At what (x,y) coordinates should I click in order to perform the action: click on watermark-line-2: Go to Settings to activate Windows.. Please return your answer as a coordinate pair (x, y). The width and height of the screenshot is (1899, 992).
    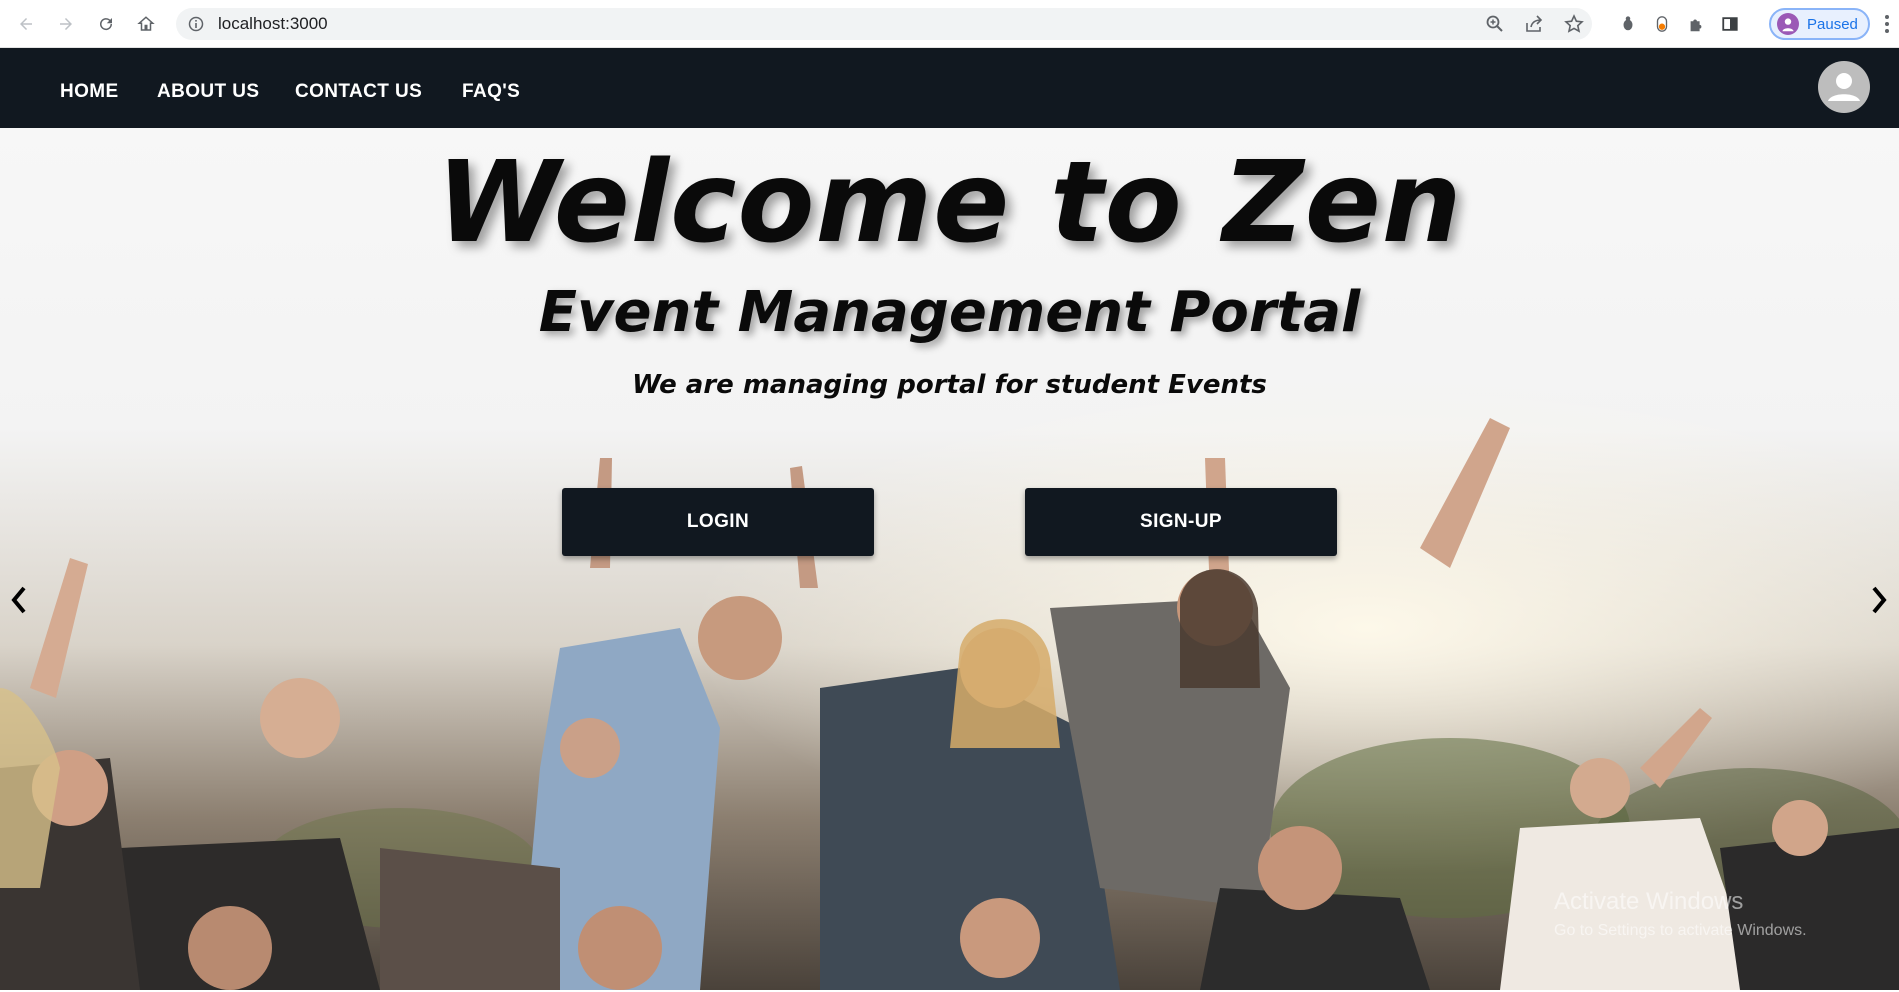
    Looking at the image, I should click on (1680, 930).